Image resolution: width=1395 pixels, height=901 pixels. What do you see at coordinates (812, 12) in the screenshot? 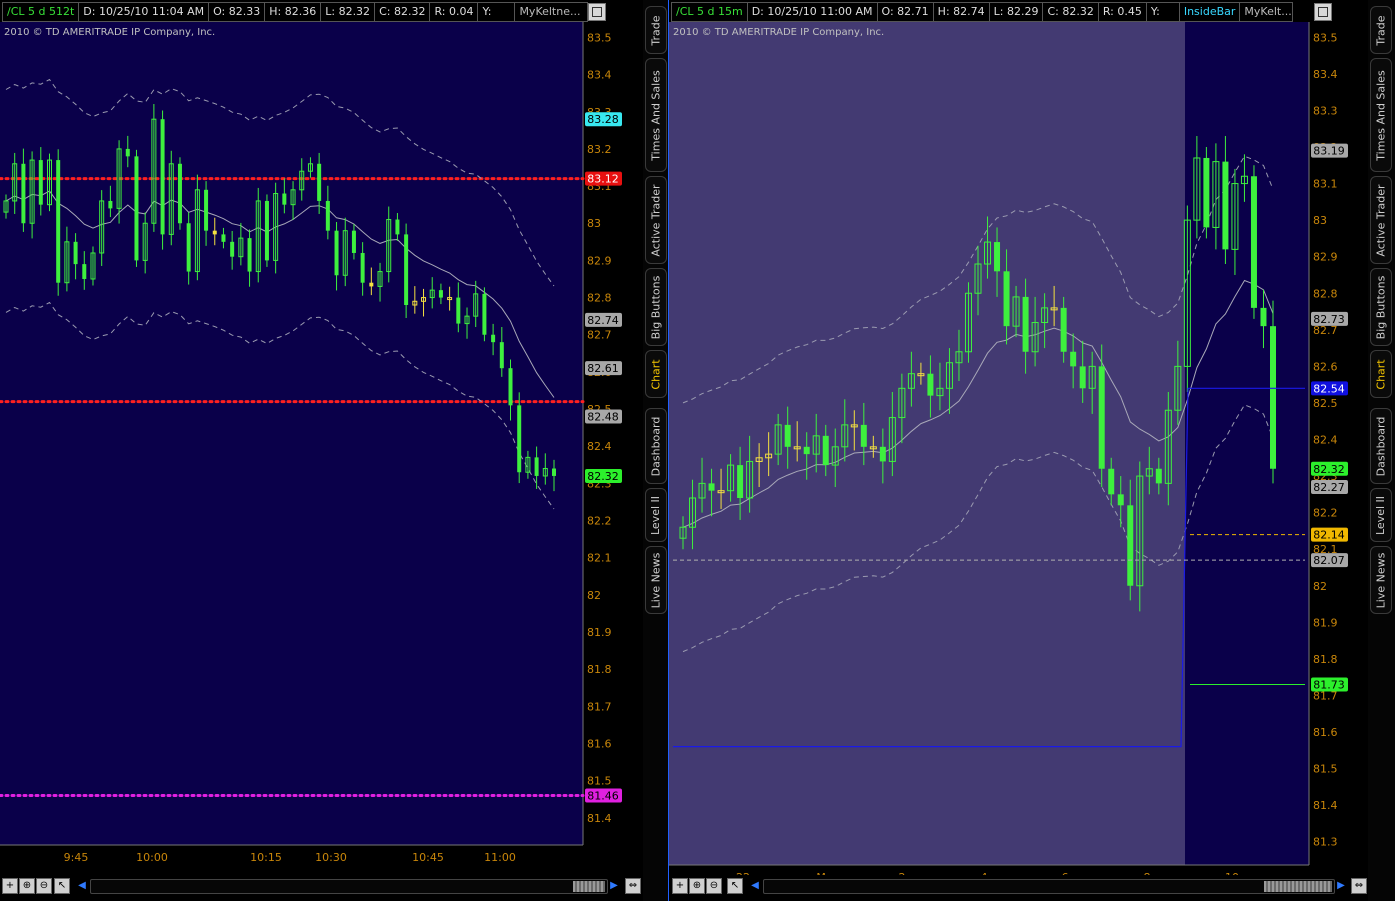
I see `right-date: D: 10/25/10 11:00 AM` at bounding box center [812, 12].